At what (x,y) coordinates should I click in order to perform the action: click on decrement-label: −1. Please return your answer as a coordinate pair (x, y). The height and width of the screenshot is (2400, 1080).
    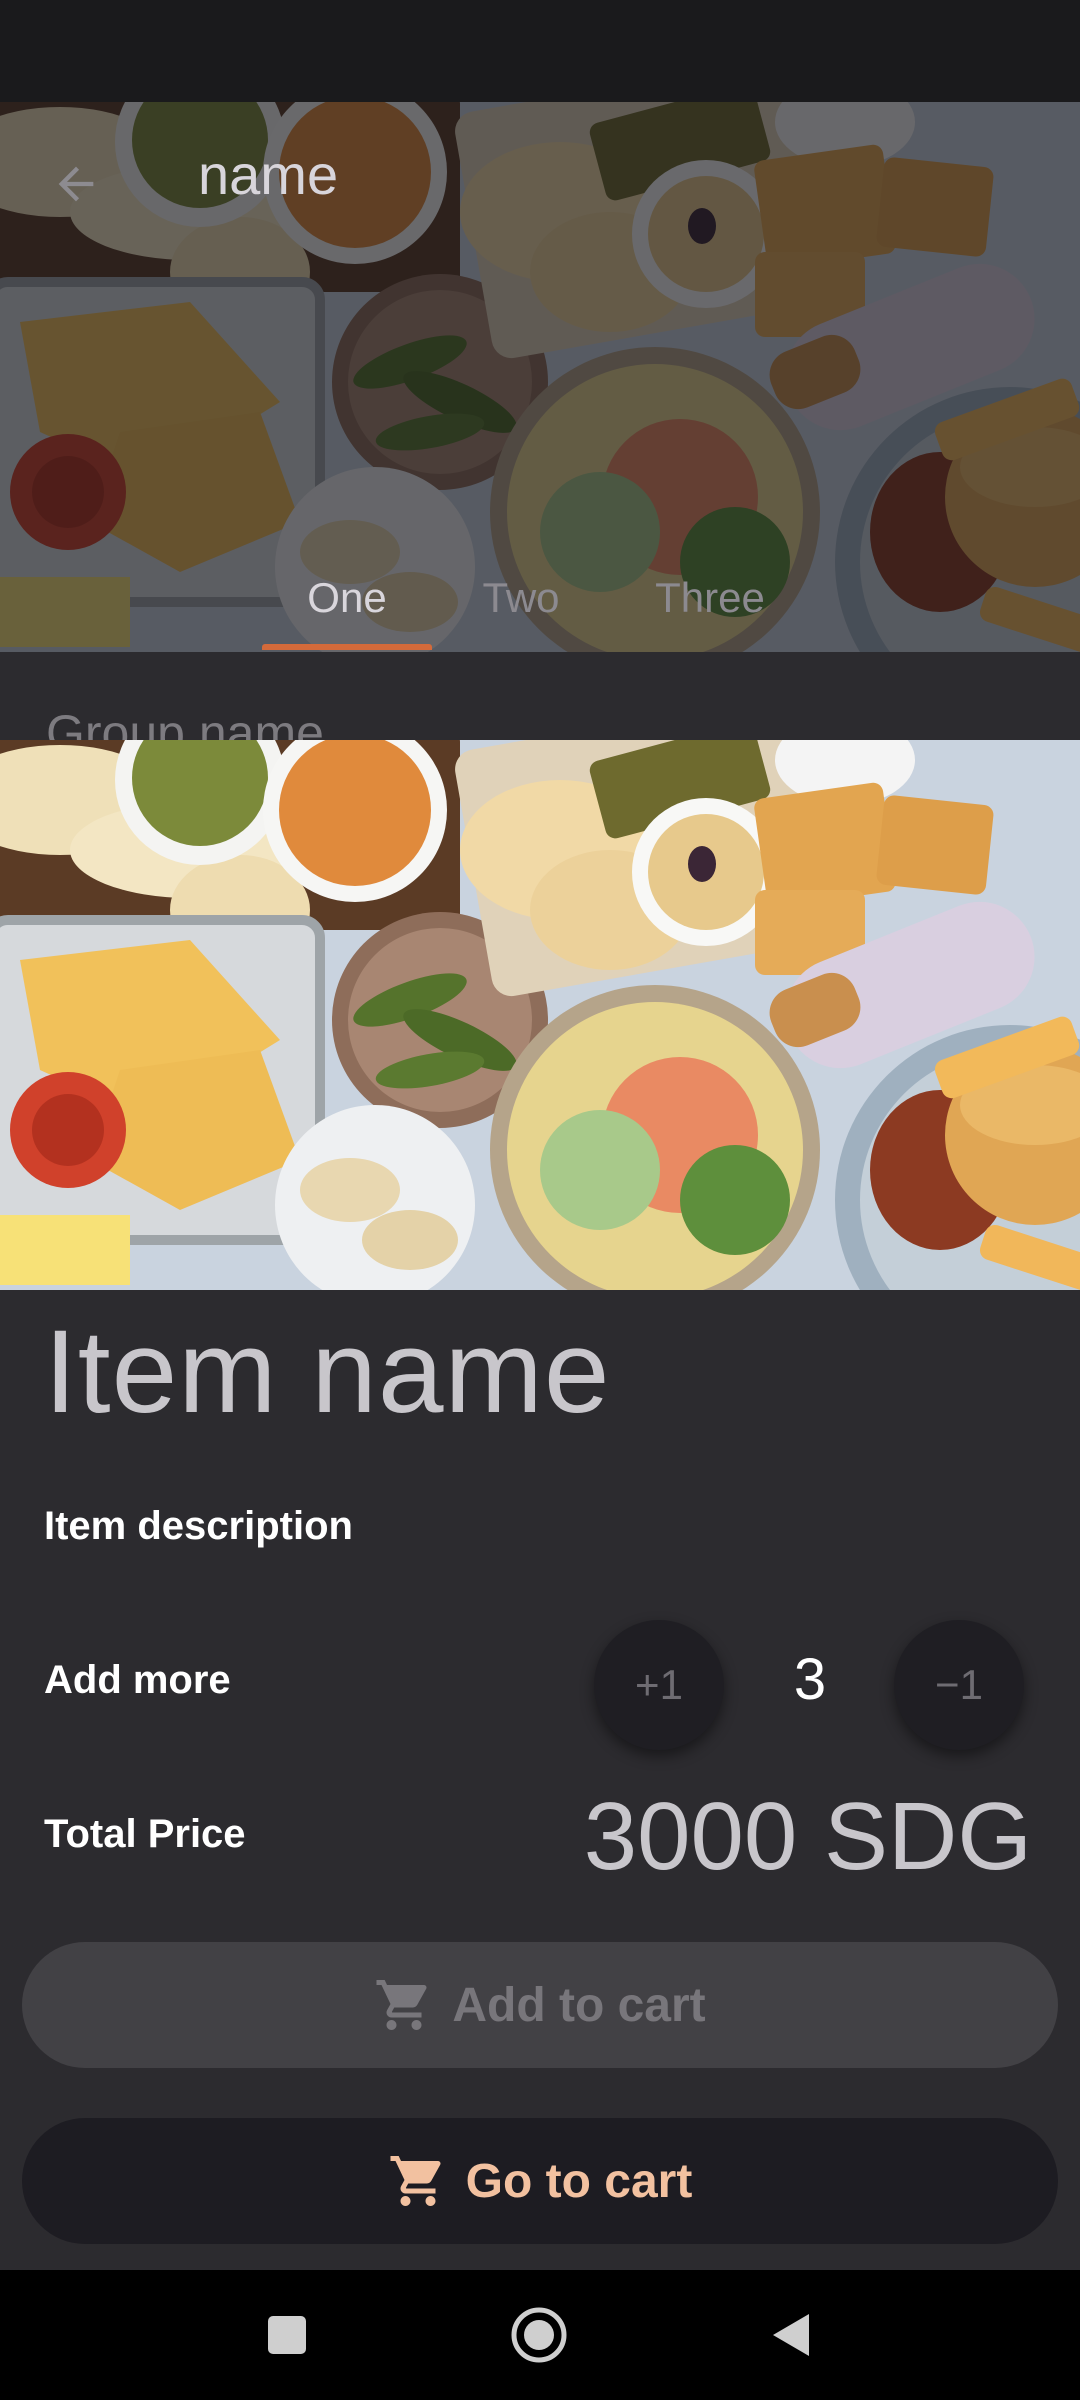
    Looking at the image, I should click on (959, 1684).